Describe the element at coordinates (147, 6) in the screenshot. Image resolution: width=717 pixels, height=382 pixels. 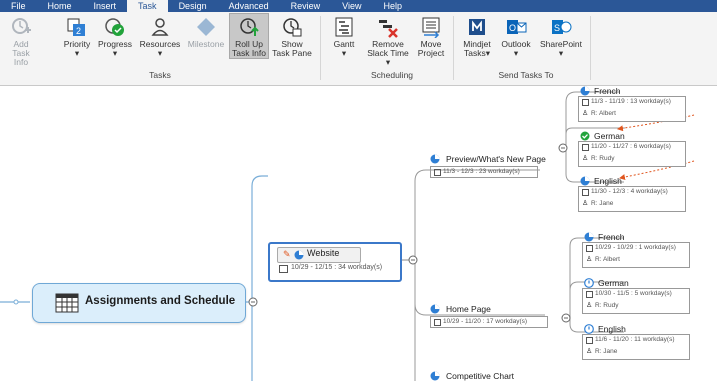
I see `menu-item-task: Task` at that location.